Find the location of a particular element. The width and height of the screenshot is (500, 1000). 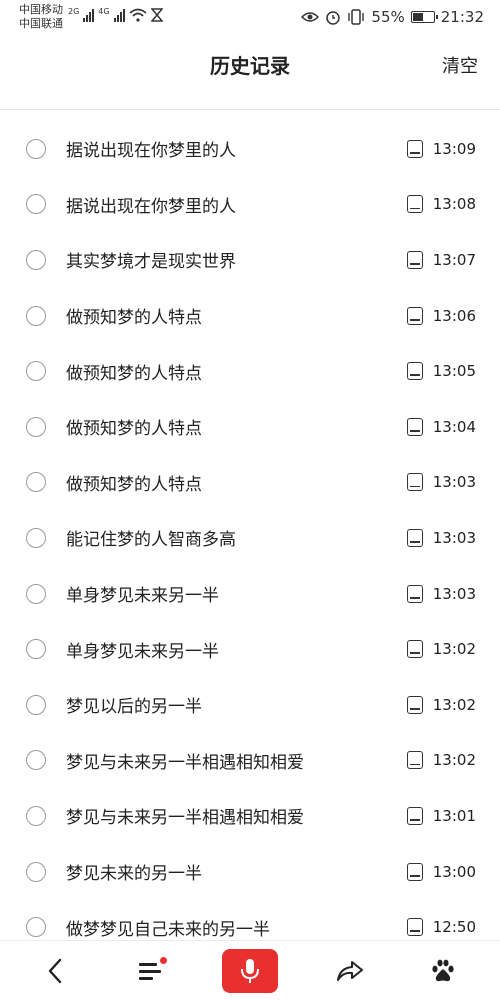

mic-background is located at coordinates (250, 971).